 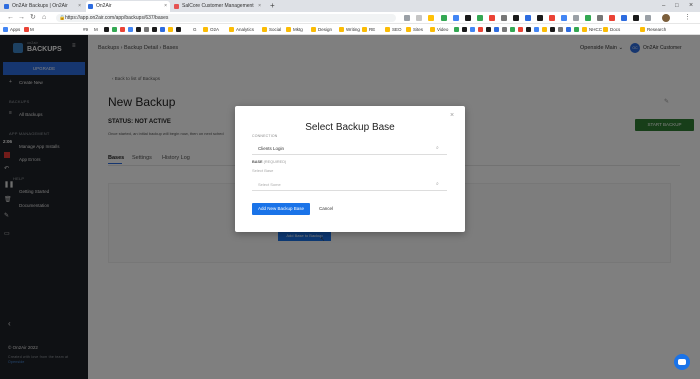 I want to click on modal-title: Select Backup Base, so click(x=350, y=127).